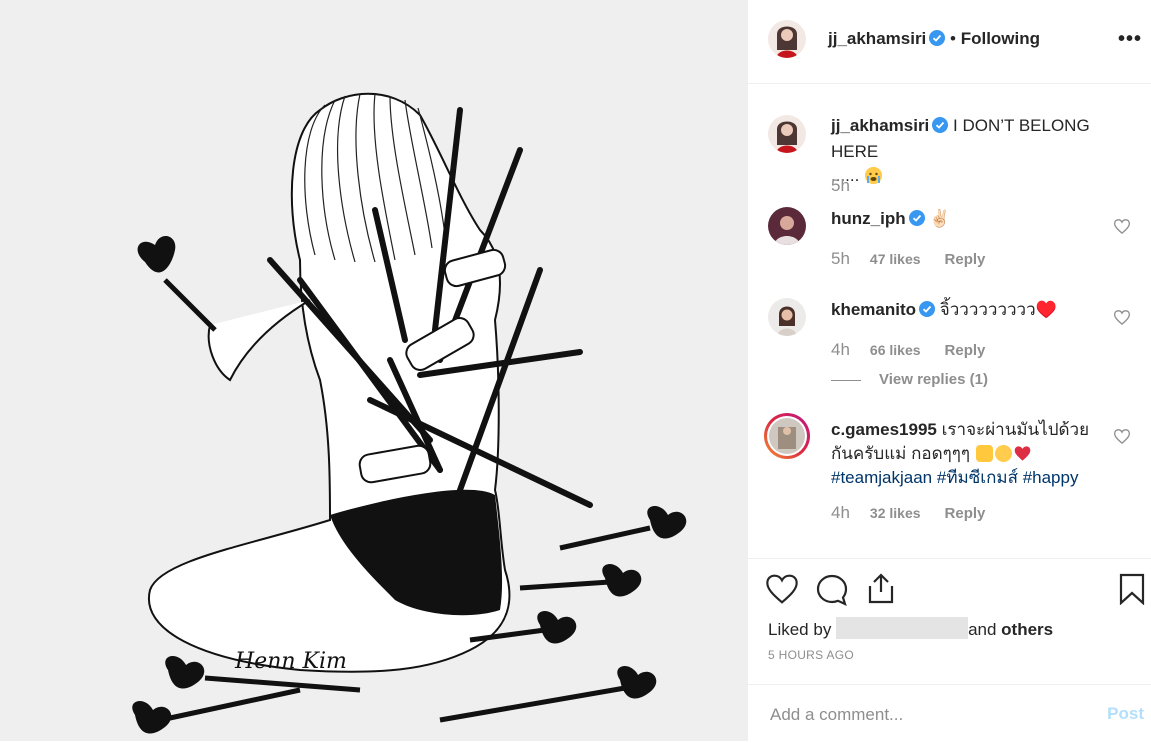  I want to click on caption-age: 5h, so click(840, 185).